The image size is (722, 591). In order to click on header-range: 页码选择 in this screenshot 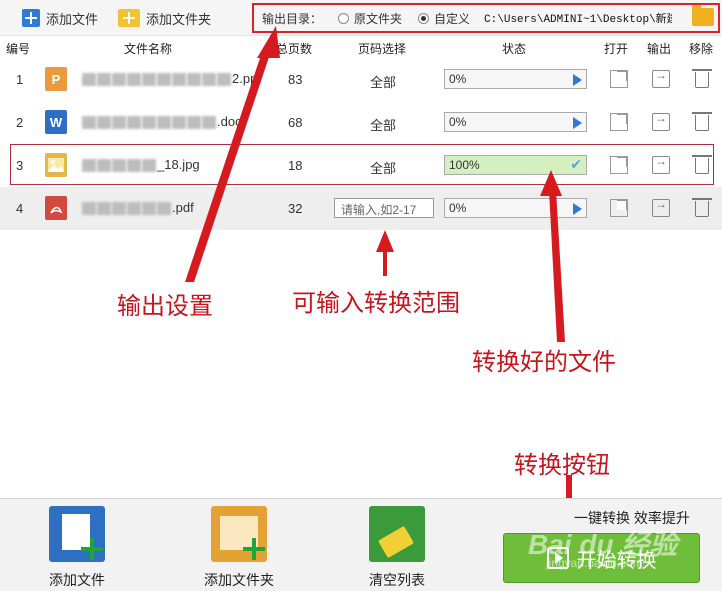, I will do `click(382, 49)`.